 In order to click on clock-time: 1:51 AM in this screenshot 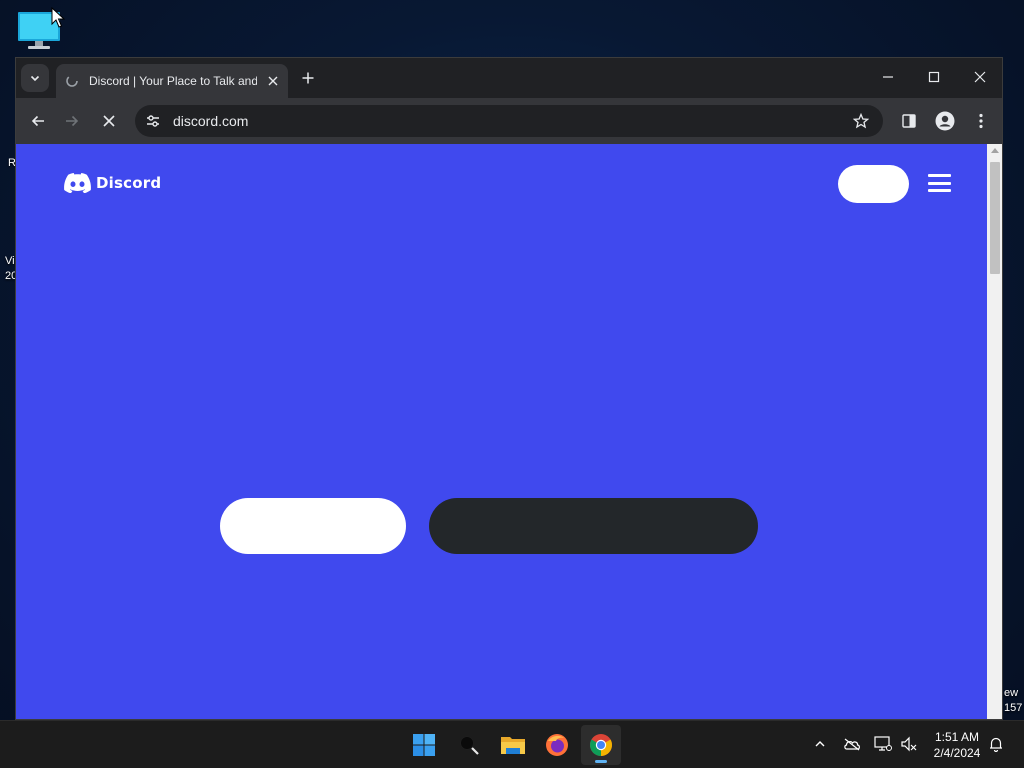, I will do `click(957, 737)`.